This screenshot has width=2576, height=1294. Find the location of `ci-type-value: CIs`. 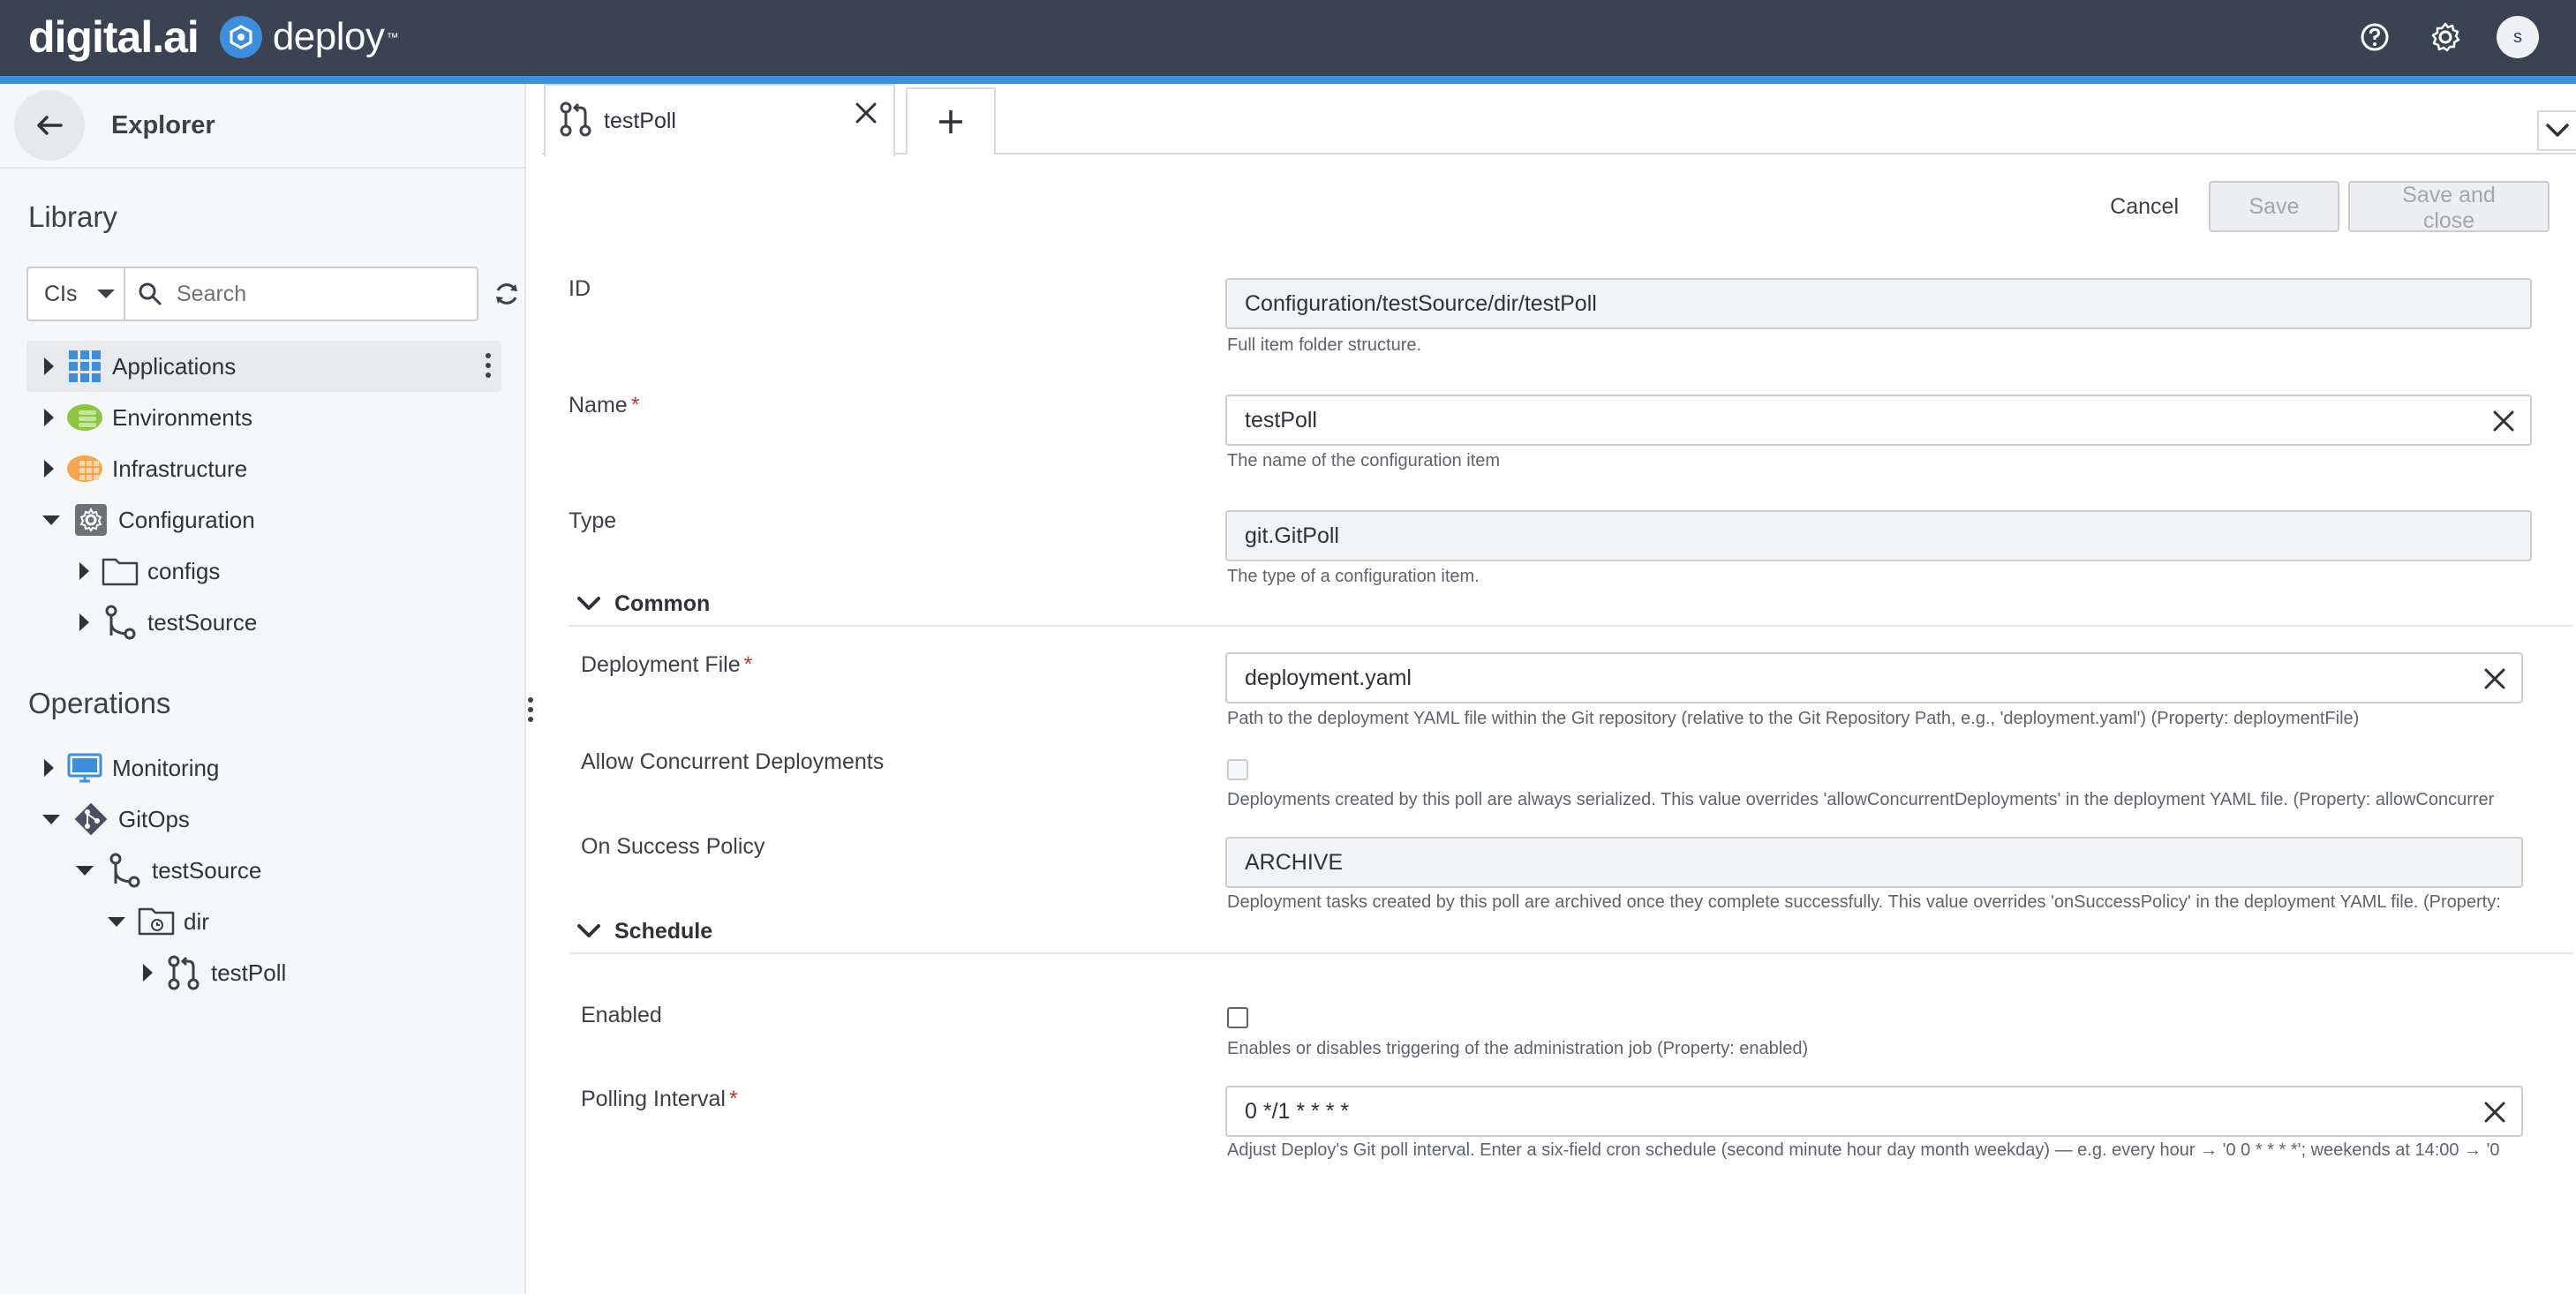

ci-type-value: CIs is located at coordinates (61, 293).